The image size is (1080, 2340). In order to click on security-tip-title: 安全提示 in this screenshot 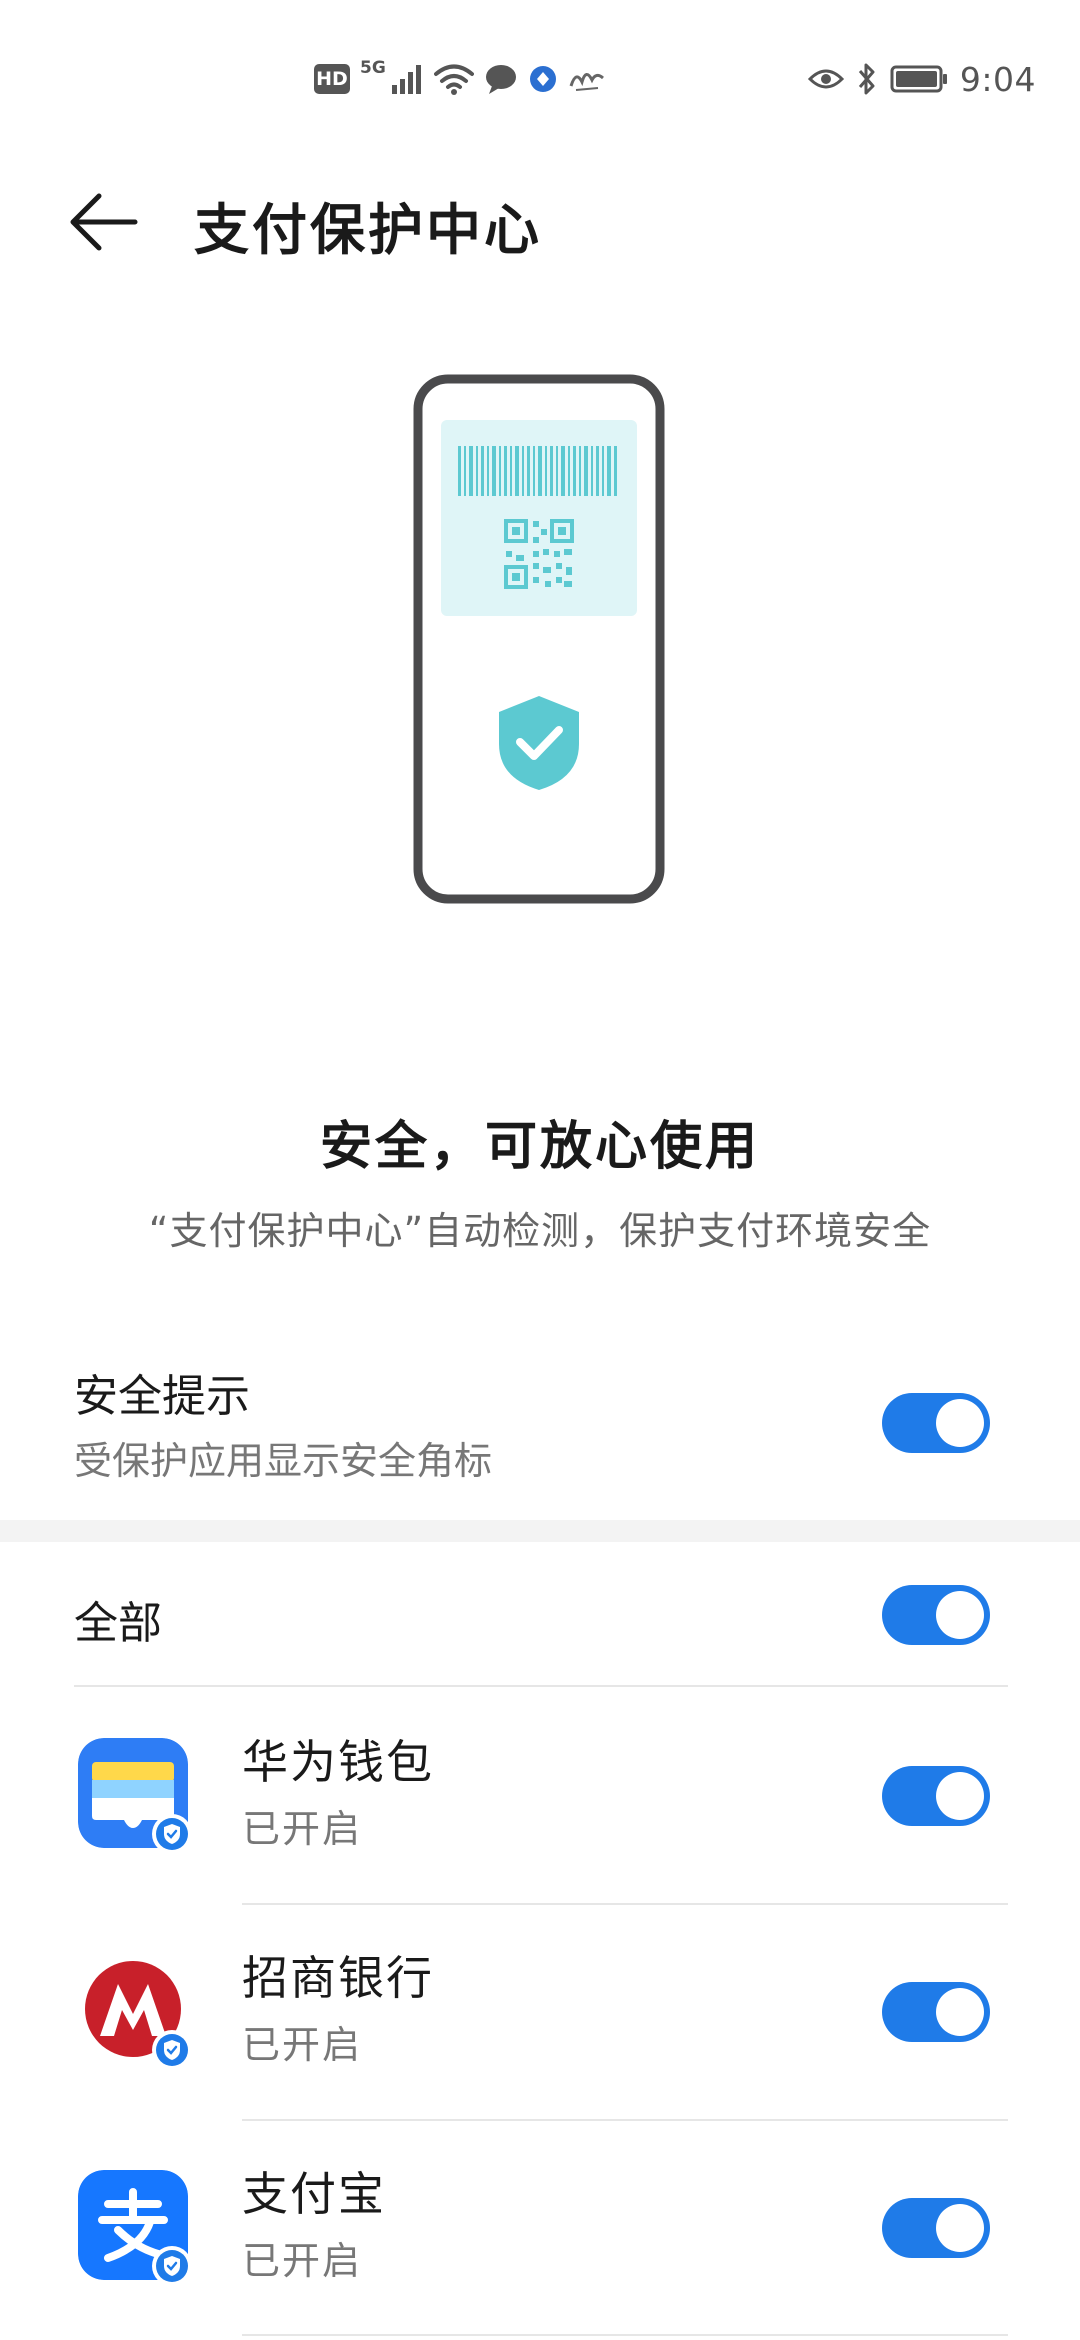, I will do `click(162, 1396)`.